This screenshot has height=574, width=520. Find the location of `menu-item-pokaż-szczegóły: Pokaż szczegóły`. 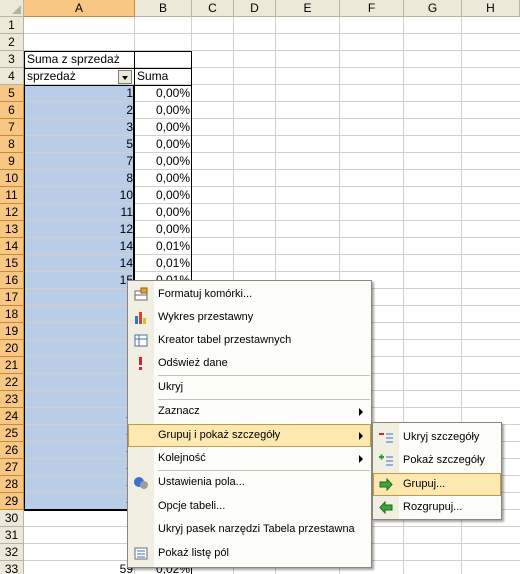

menu-item-pokaż-szczegóły: Pokaż szczegóły is located at coordinates (437, 460).